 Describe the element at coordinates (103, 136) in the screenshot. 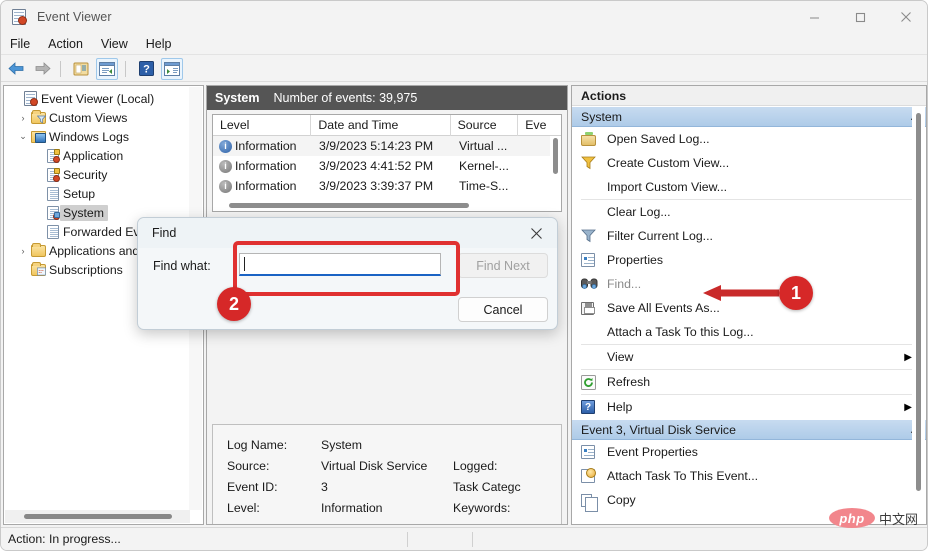

I see `tree-item-windows-logs: ⌄ Windows Logs` at that location.